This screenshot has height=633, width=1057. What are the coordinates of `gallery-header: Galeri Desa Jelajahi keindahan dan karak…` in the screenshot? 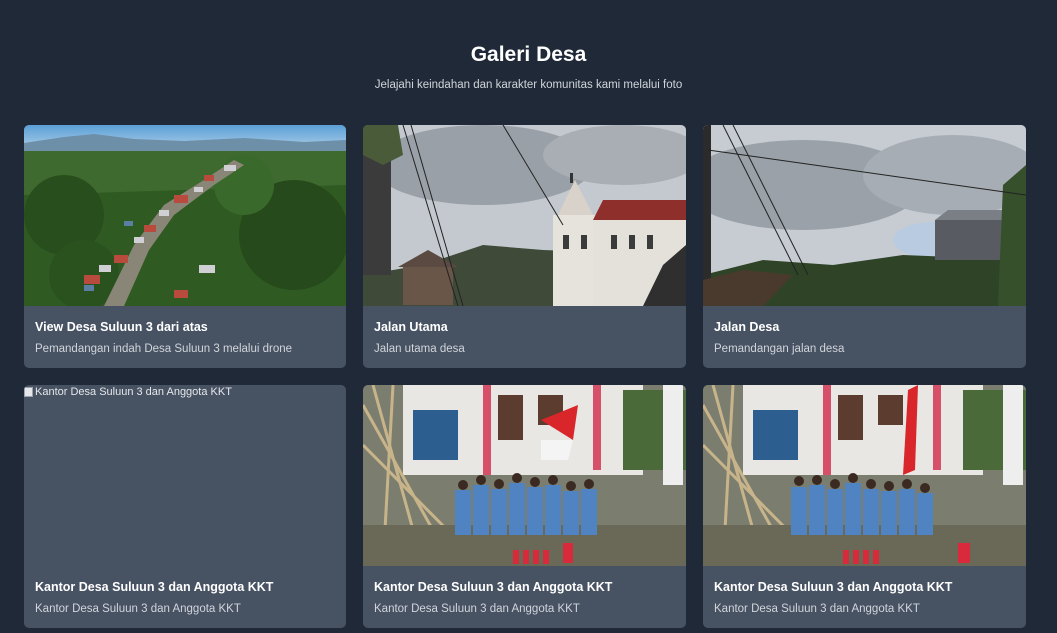 It's located at (528, 46).